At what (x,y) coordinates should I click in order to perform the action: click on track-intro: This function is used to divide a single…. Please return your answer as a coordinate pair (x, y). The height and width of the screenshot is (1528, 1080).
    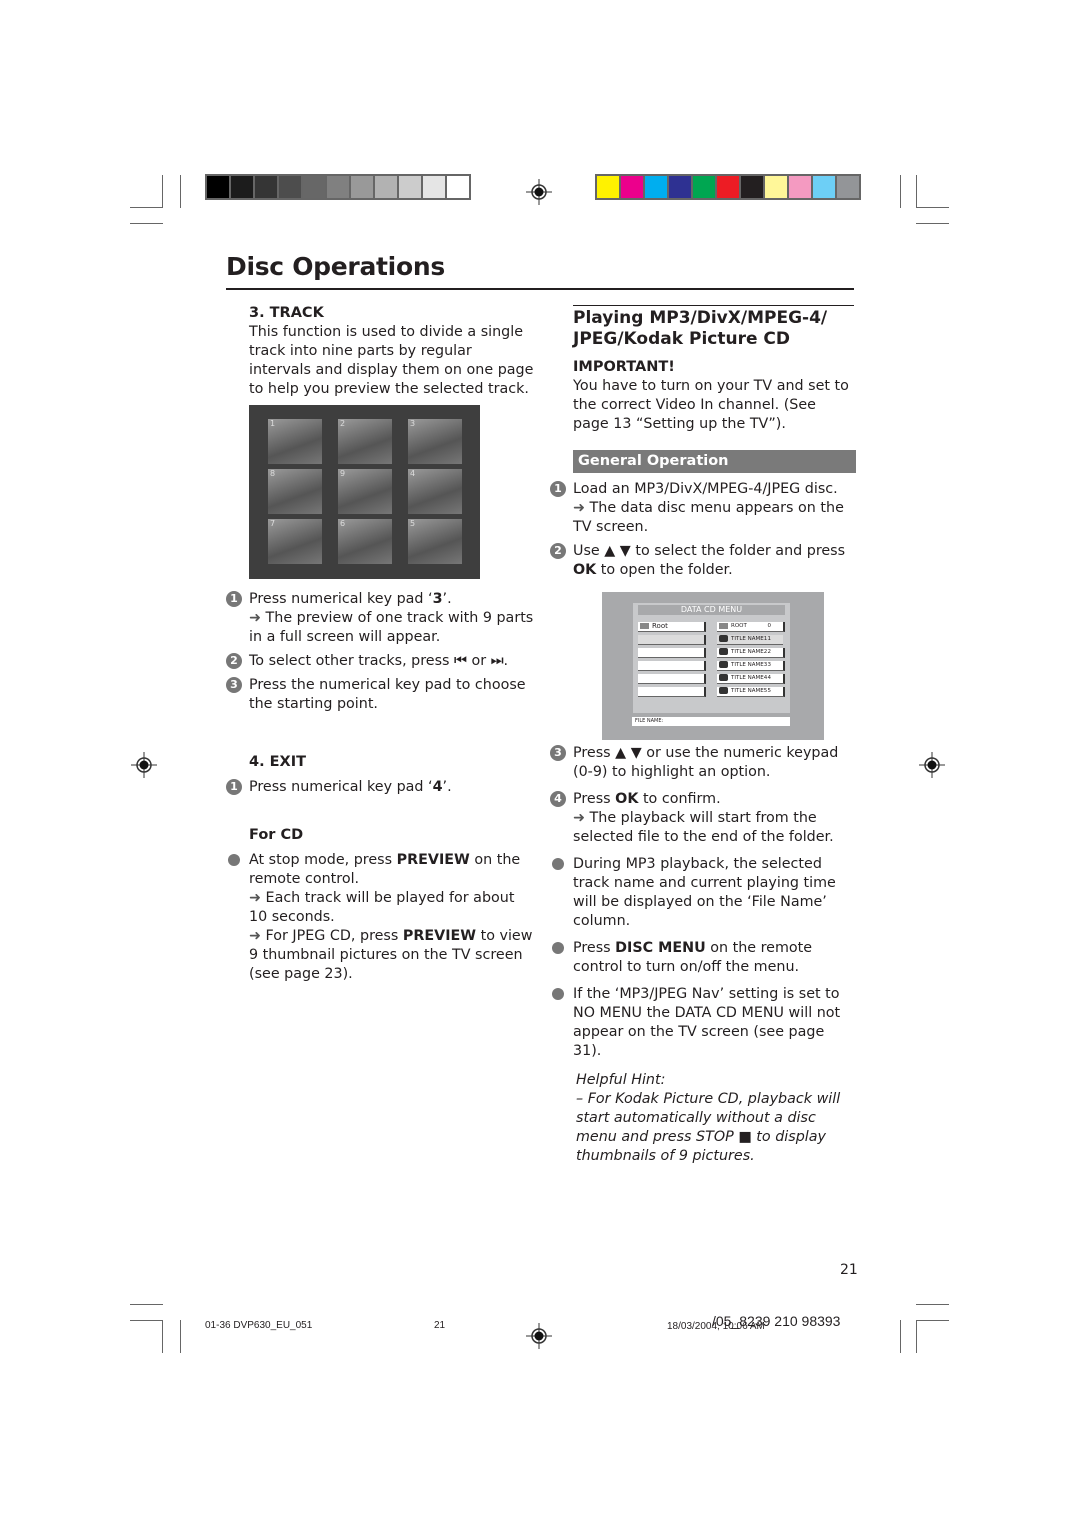
    Looking at the image, I should click on (391, 360).